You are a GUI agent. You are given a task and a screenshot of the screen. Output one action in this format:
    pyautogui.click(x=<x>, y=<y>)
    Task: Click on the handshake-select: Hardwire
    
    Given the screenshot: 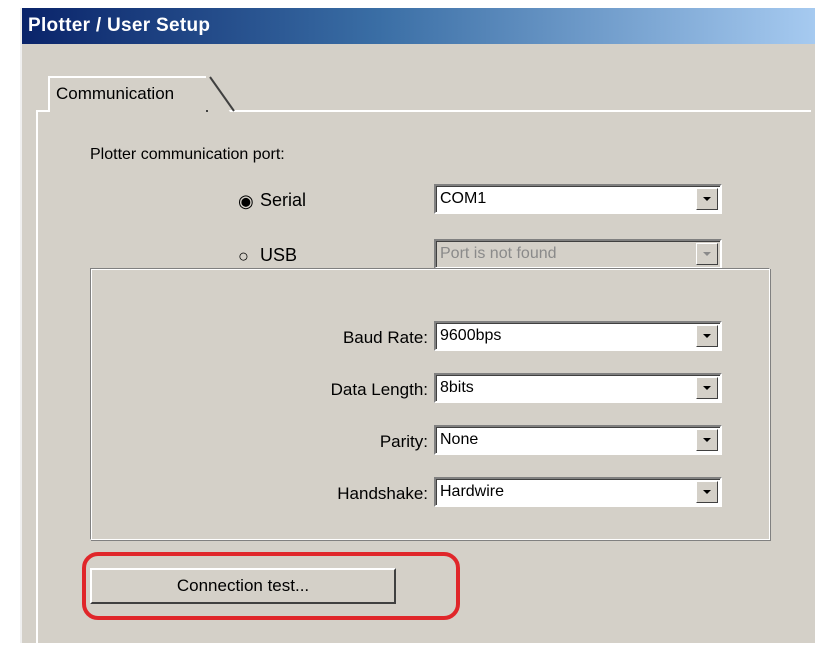 What is the action you would take?
    pyautogui.click(x=578, y=492)
    